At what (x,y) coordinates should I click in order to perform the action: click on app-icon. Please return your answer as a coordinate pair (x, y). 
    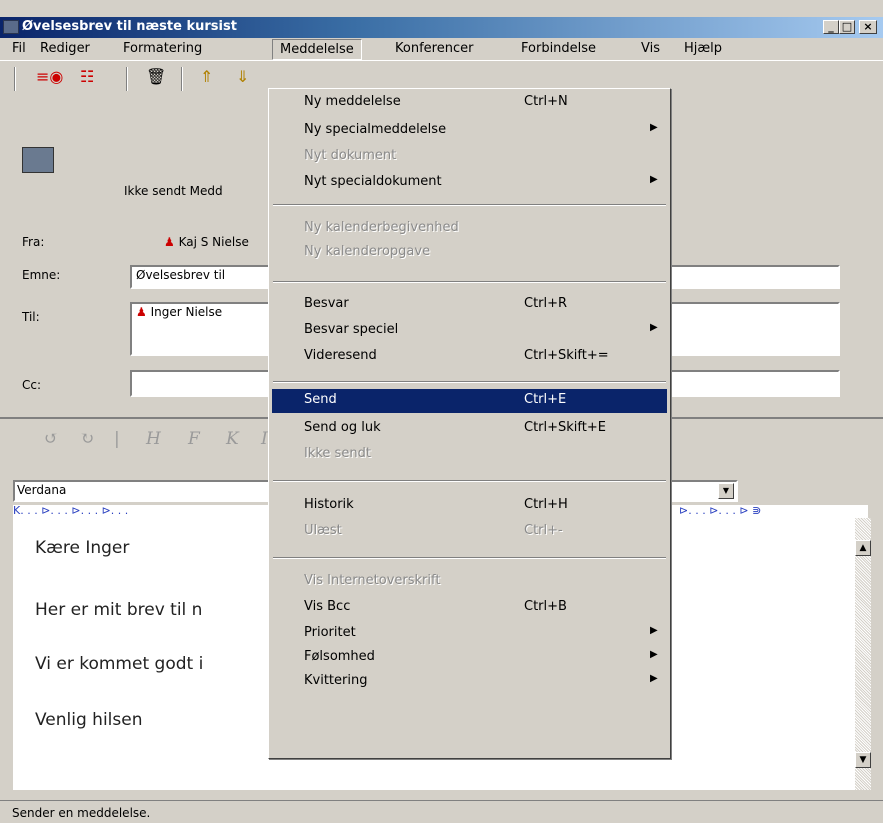
    Looking at the image, I should click on (11, 27).